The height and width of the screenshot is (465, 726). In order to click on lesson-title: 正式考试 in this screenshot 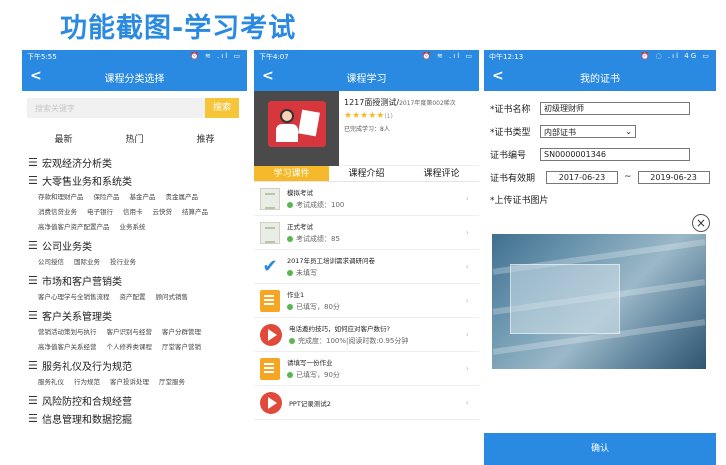, I will do `click(300, 227)`.